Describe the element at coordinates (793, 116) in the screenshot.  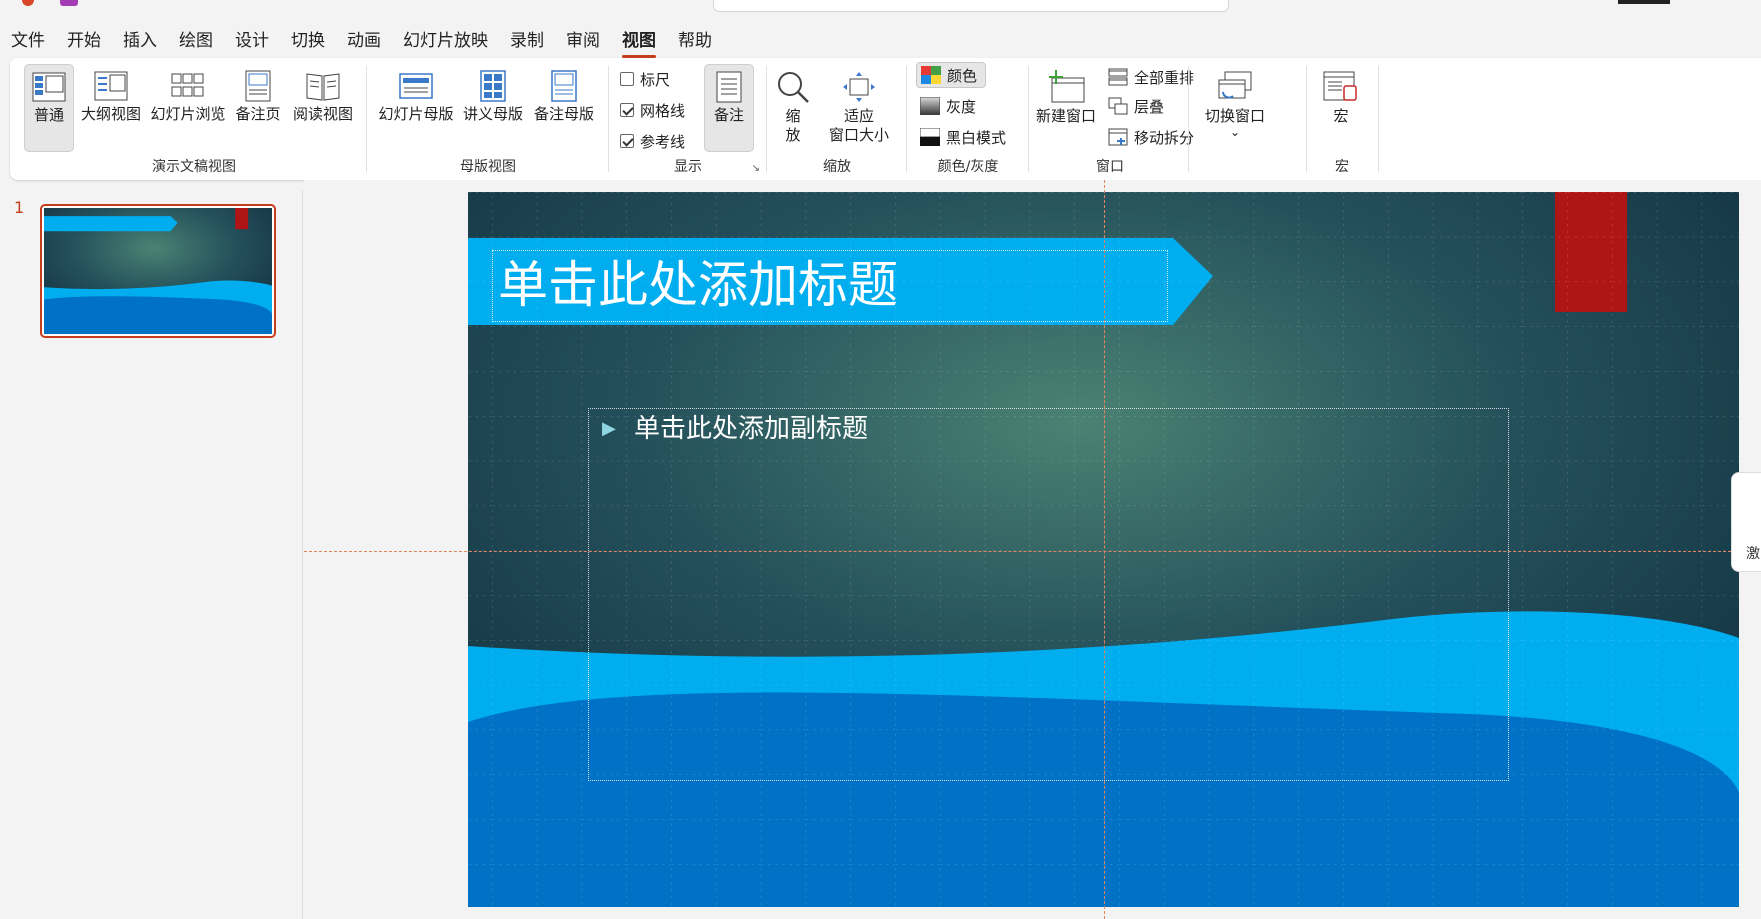
I see `zoom-label-line1: 缩` at that location.